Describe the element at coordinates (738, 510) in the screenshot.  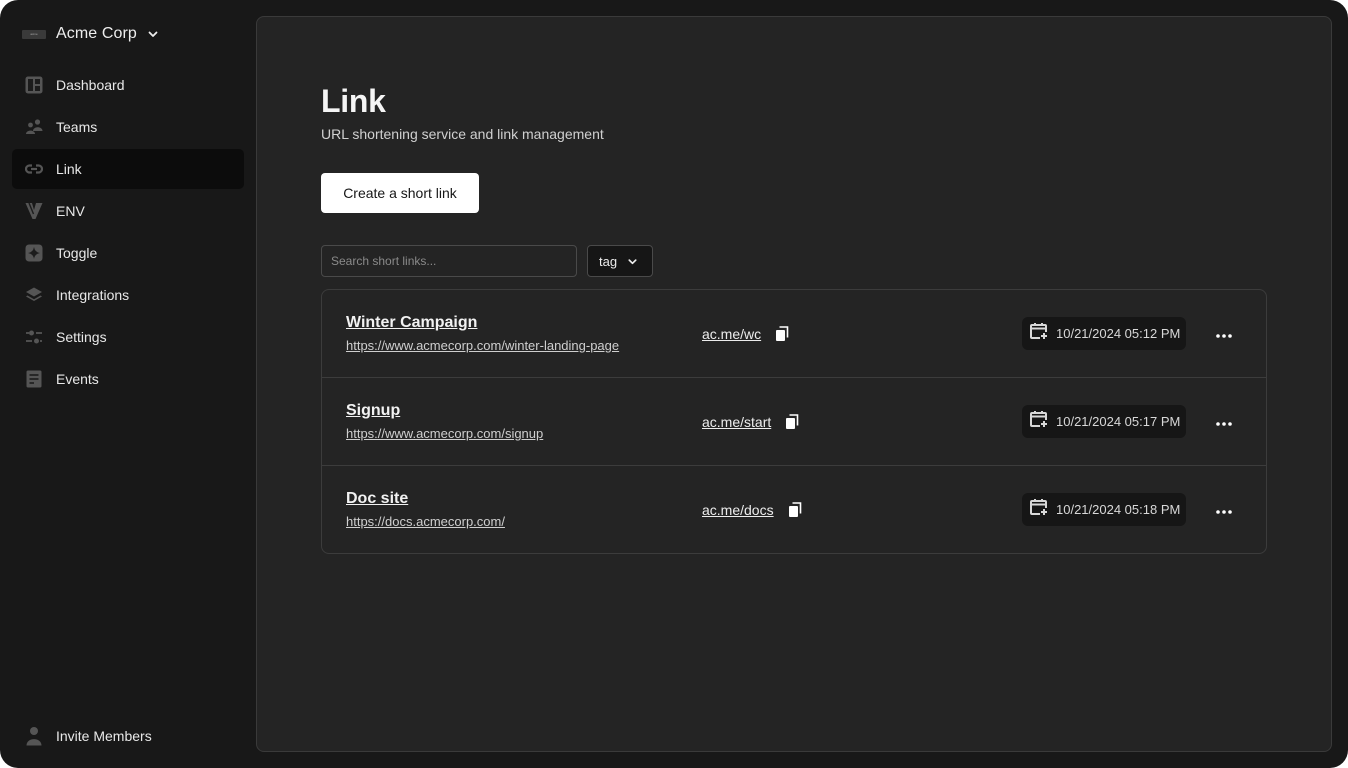
I see `short-link: ac.me/docs` at that location.